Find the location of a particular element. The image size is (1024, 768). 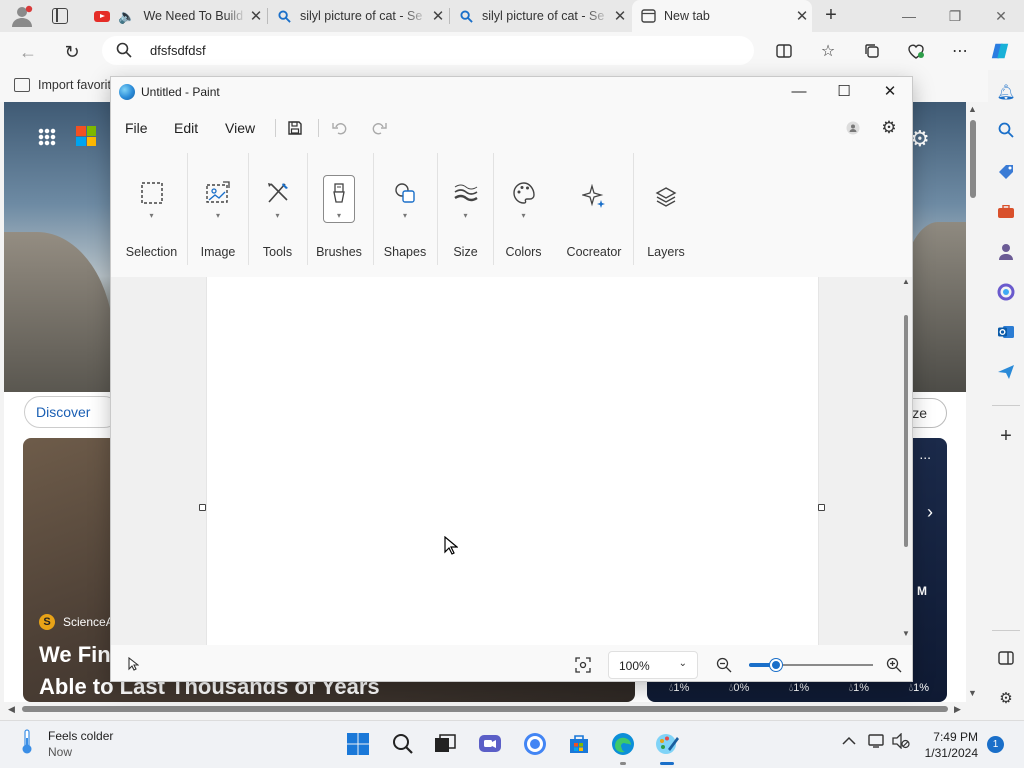

paint-maximize-button: ☐ is located at coordinates (844, 92).